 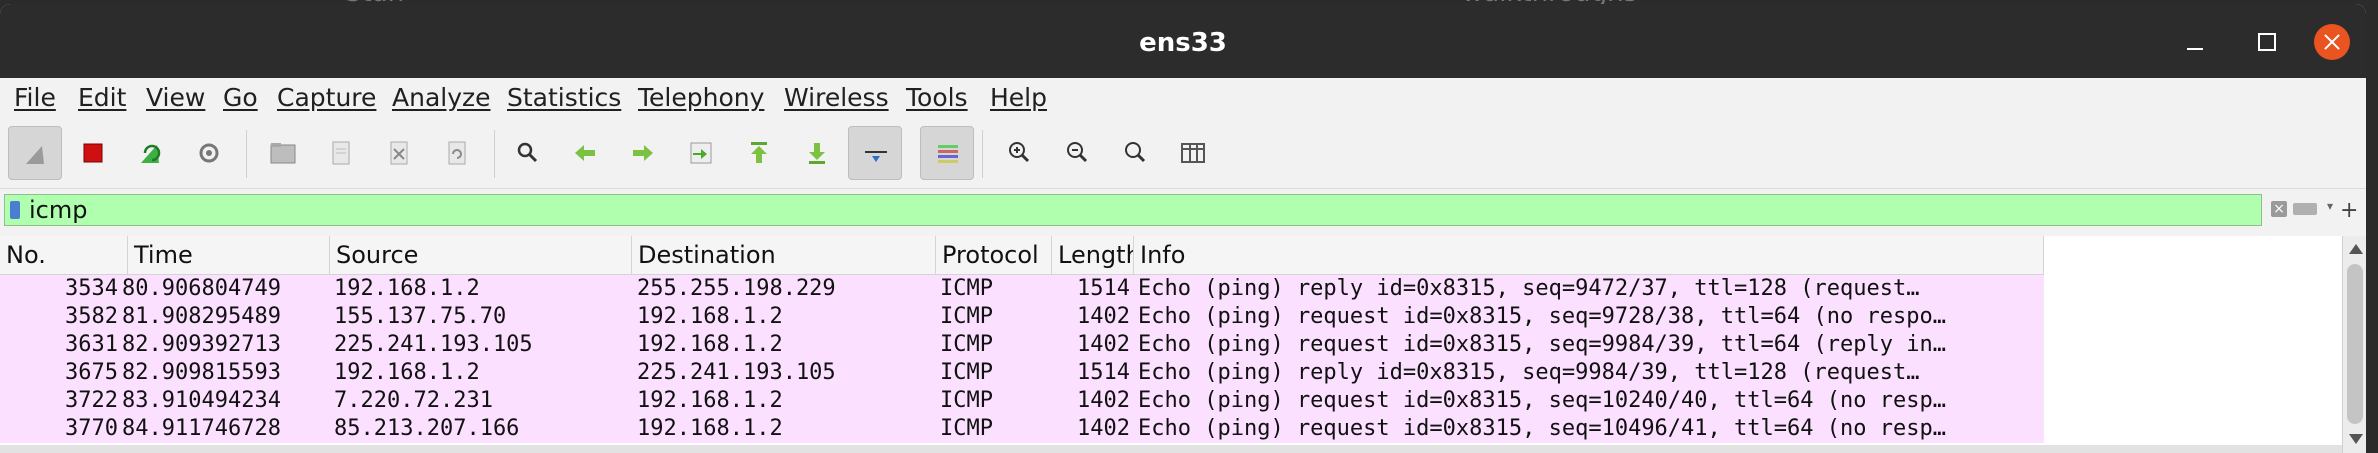 I want to click on cell-source: 7.220.72.231, so click(x=413, y=400).